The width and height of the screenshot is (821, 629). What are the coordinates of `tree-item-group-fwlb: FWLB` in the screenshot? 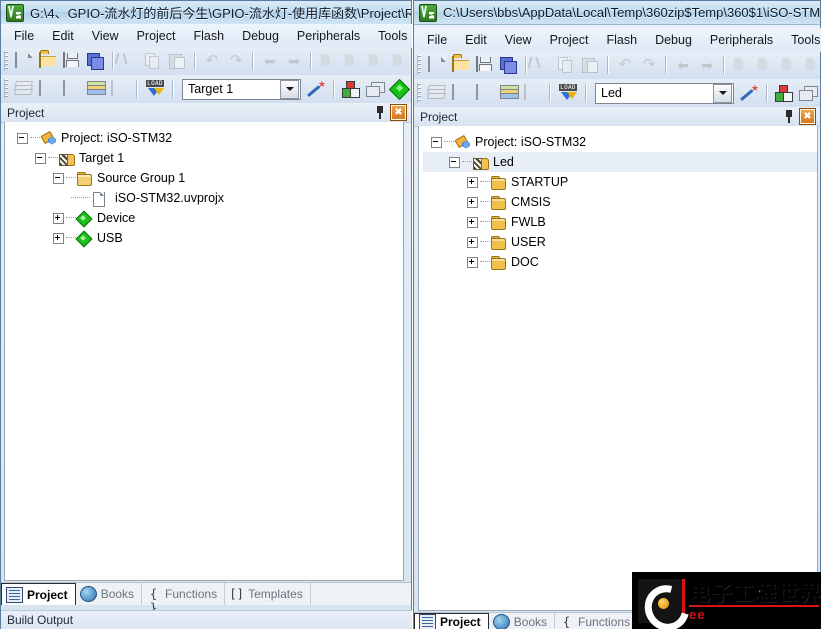 It's located at (620, 222).